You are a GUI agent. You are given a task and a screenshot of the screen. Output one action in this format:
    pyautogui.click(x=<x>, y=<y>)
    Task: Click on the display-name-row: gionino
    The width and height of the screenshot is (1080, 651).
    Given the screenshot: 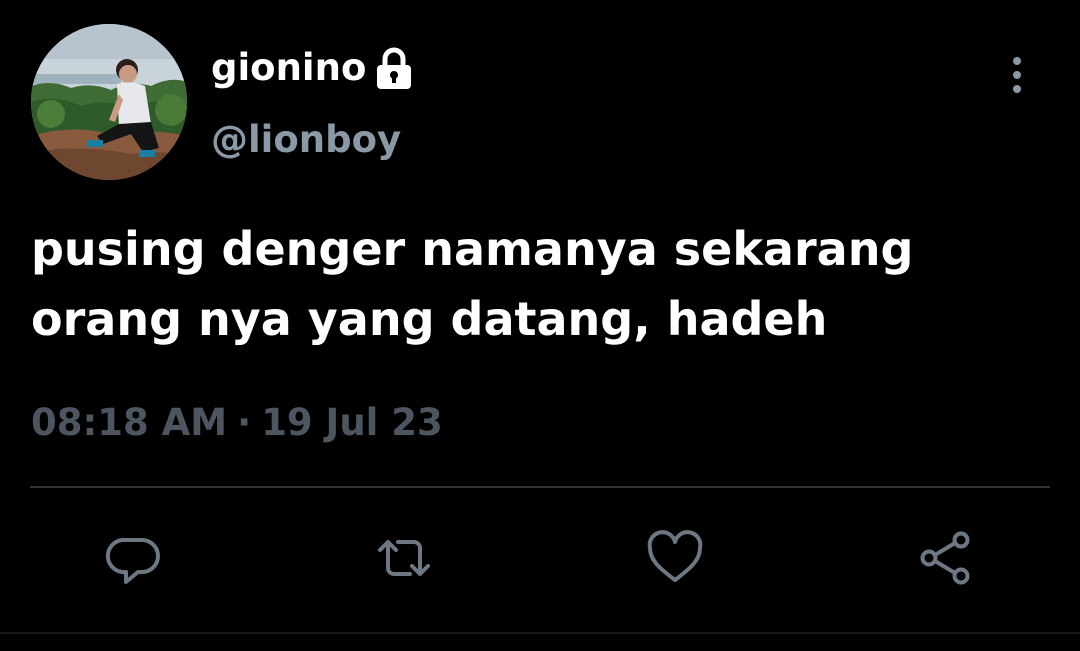 What is the action you would take?
    pyautogui.click(x=312, y=67)
    